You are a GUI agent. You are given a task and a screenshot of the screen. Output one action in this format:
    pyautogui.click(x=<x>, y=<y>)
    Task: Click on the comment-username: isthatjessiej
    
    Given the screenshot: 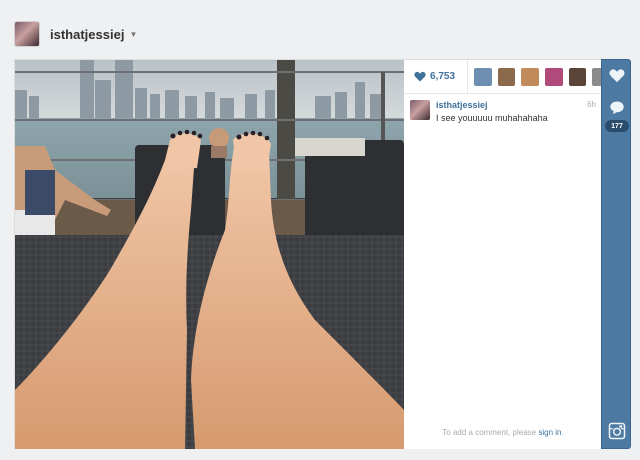 What is the action you would take?
    pyautogui.click(x=462, y=105)
    